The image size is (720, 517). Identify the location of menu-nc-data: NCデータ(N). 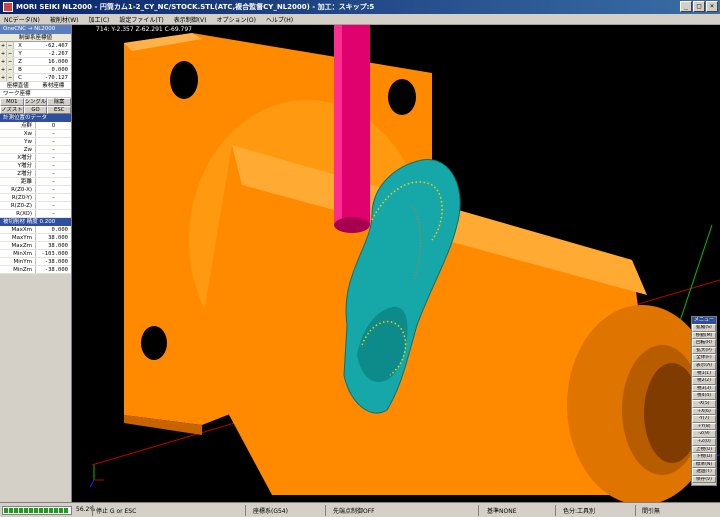
(22, 19).